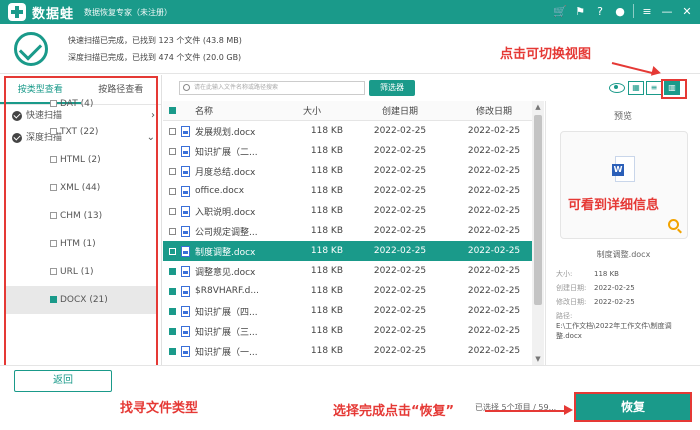 The width and height of the screenshot is (700, 430). I want to click on file-type-label: DAT (4), so click(77, 104).